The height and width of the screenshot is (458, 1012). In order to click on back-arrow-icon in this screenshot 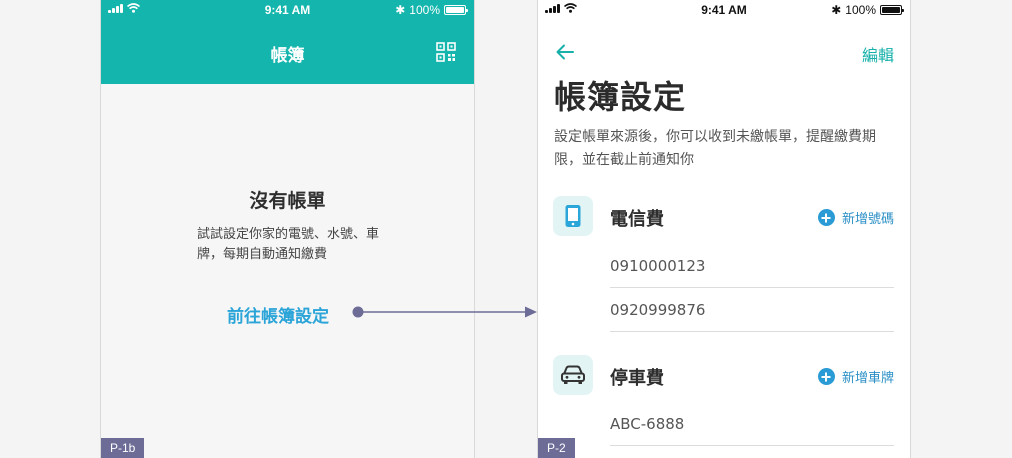, I will do `click(565, 52)`.